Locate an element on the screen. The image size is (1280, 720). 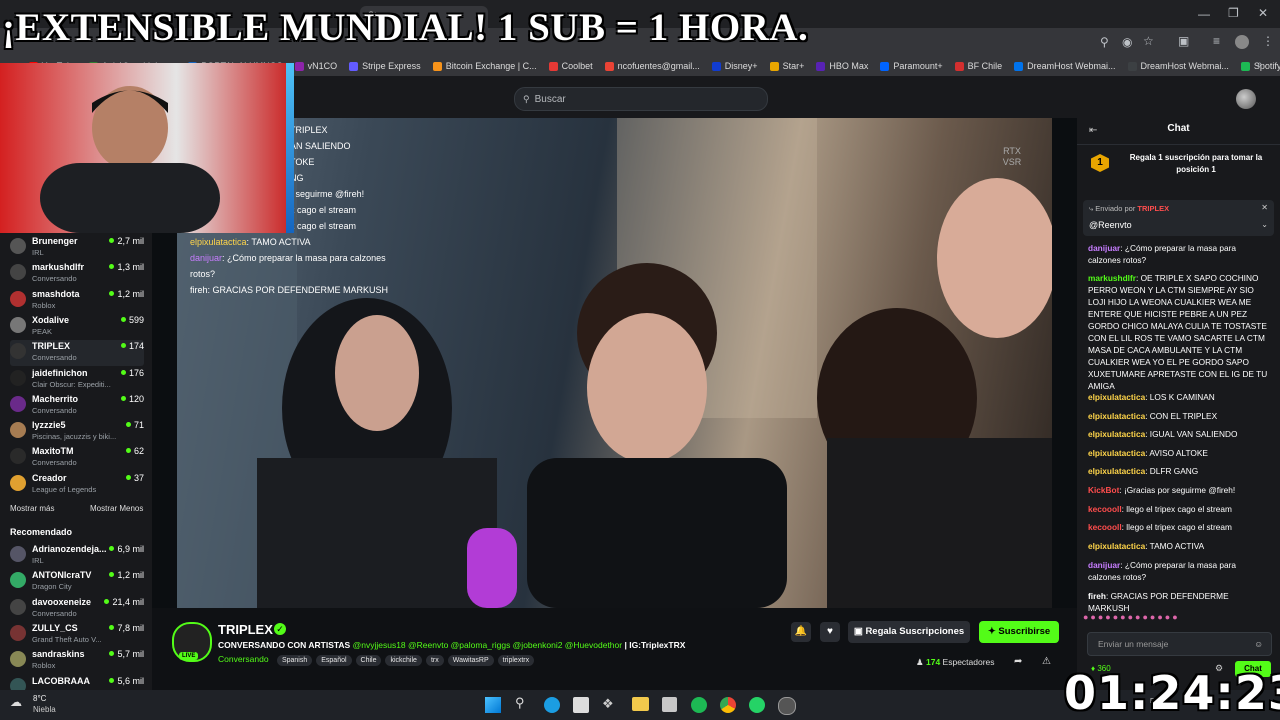
star-icon: ☆ is located at coordinates (1148, 41).